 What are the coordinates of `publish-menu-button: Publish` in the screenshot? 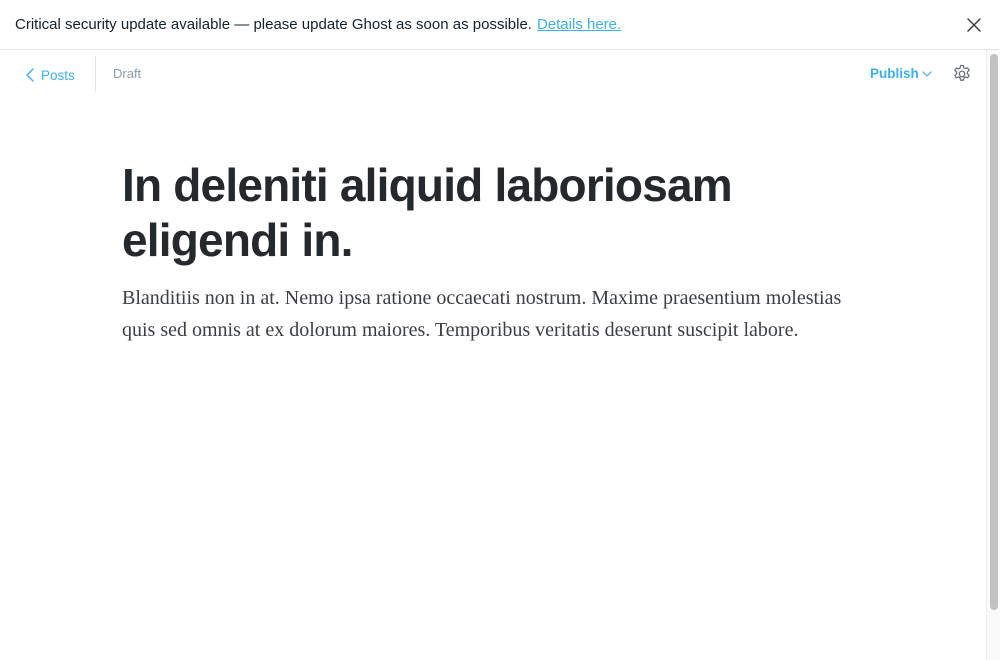 It's located at (901, 73).